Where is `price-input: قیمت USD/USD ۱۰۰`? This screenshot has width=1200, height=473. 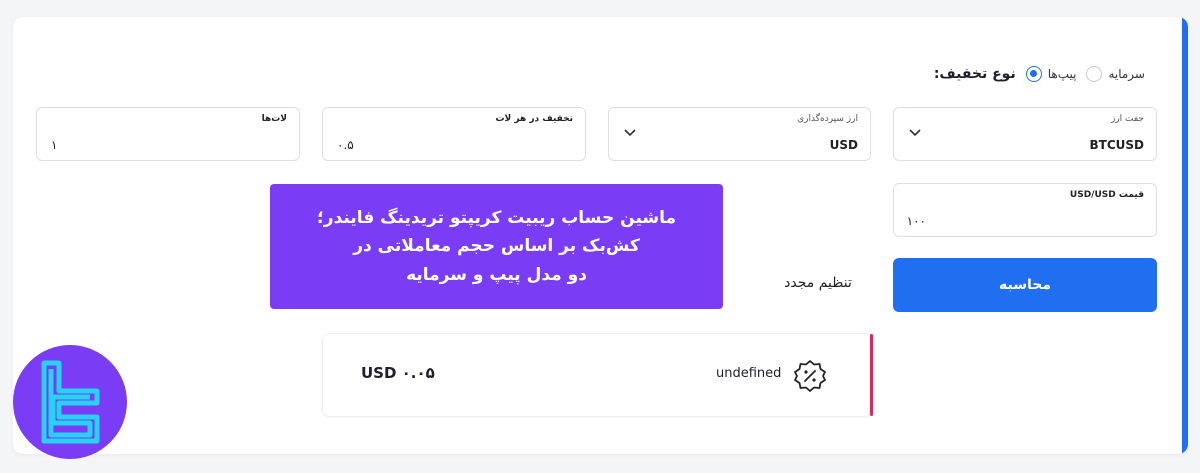
price-input: قیمت USD/USD ۱۰۰ is located at coordinates (1025, 210).